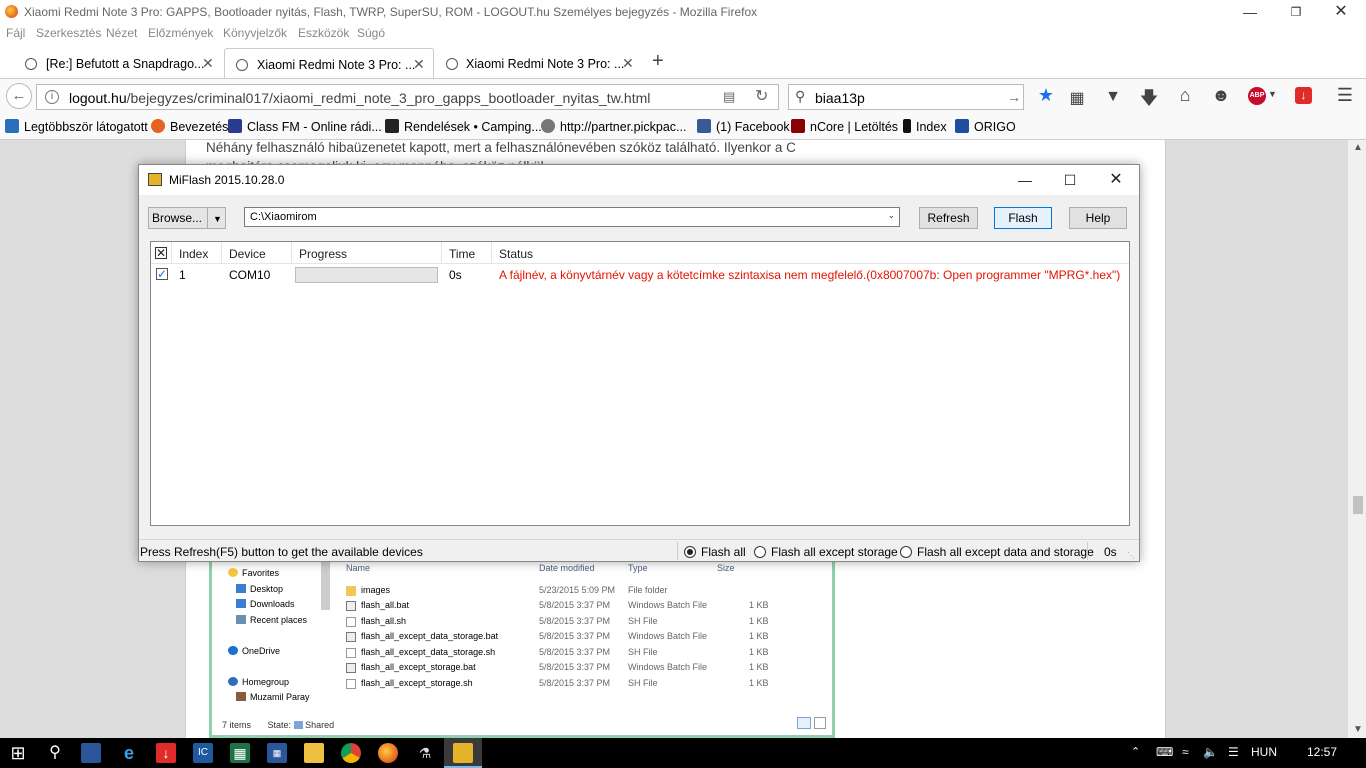  Describe the element at coordinates (189, 126) in the screenshot. I see `bookmark-bevezetes: Bevezetés` at that location.